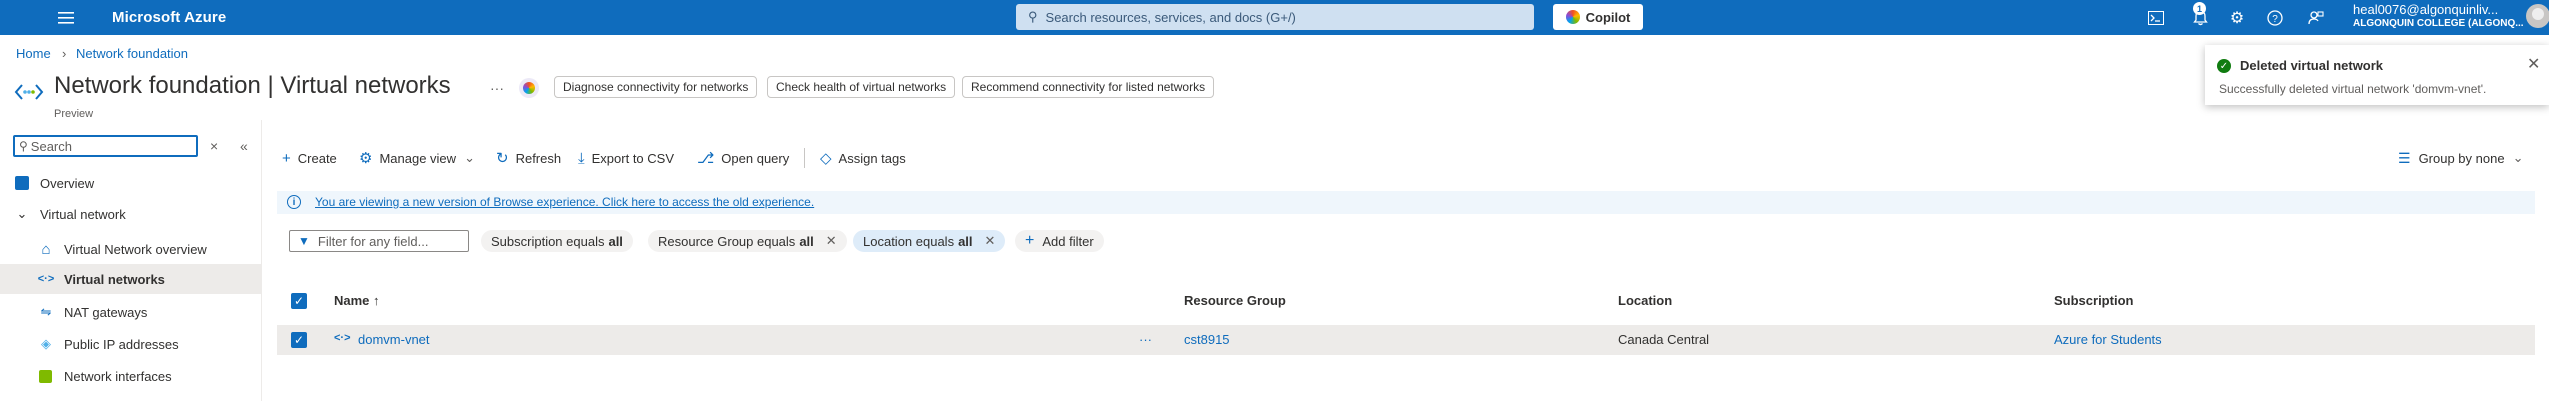  What do you see at coordinates (118, 376) in the screenshot?
I see `sidebar-item-label: Network interfaces` at bounding box center [118, 376].